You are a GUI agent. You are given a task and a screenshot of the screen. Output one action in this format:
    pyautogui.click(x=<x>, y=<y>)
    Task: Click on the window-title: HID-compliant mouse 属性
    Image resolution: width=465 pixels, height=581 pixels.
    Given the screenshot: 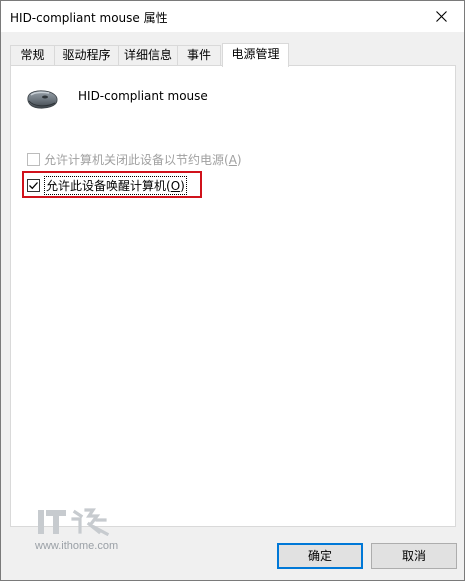 What is the action you would take?
    pyautogui.click(x=89, y=18)
    